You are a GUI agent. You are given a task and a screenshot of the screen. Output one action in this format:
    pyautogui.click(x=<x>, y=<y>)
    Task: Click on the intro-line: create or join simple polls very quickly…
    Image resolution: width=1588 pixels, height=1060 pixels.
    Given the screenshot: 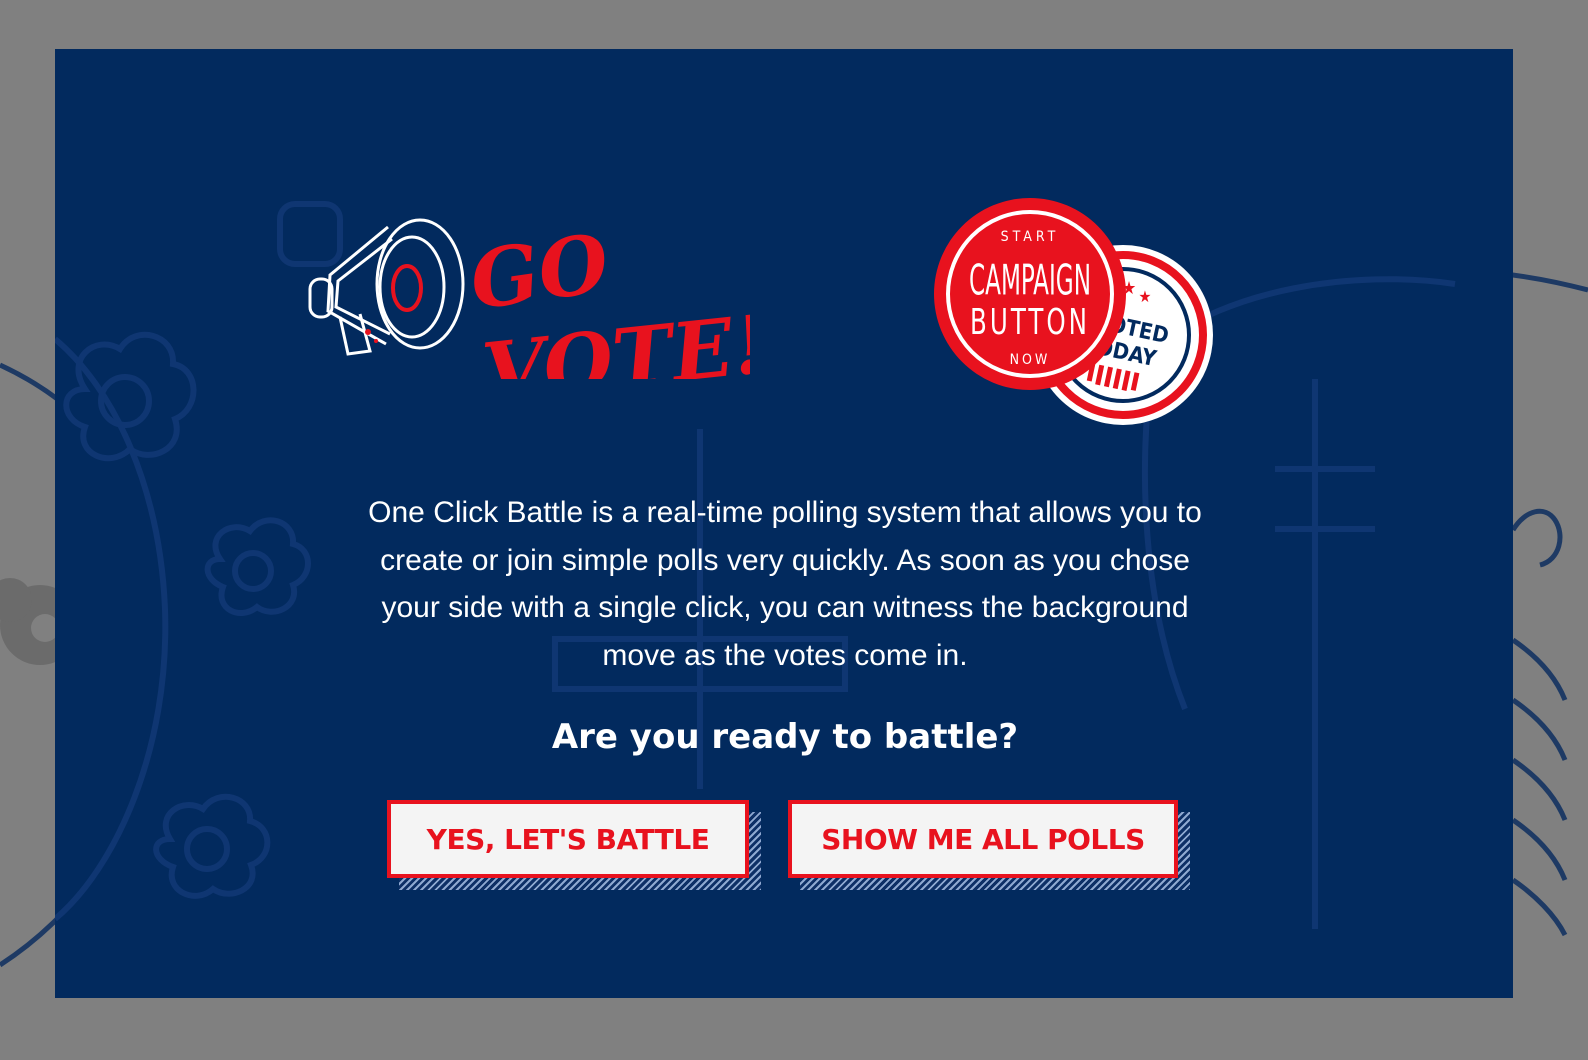 What is the action you would take?
    pyautogui.click(x=785, y=560)
    